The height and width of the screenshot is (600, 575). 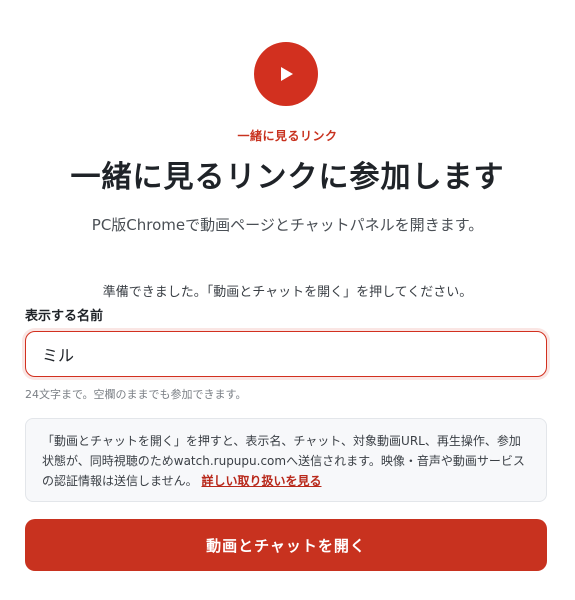 What do you see at coordinates (286, 354) in the screenshot?
I see `display-name-input` at bounding box center [286, 354].